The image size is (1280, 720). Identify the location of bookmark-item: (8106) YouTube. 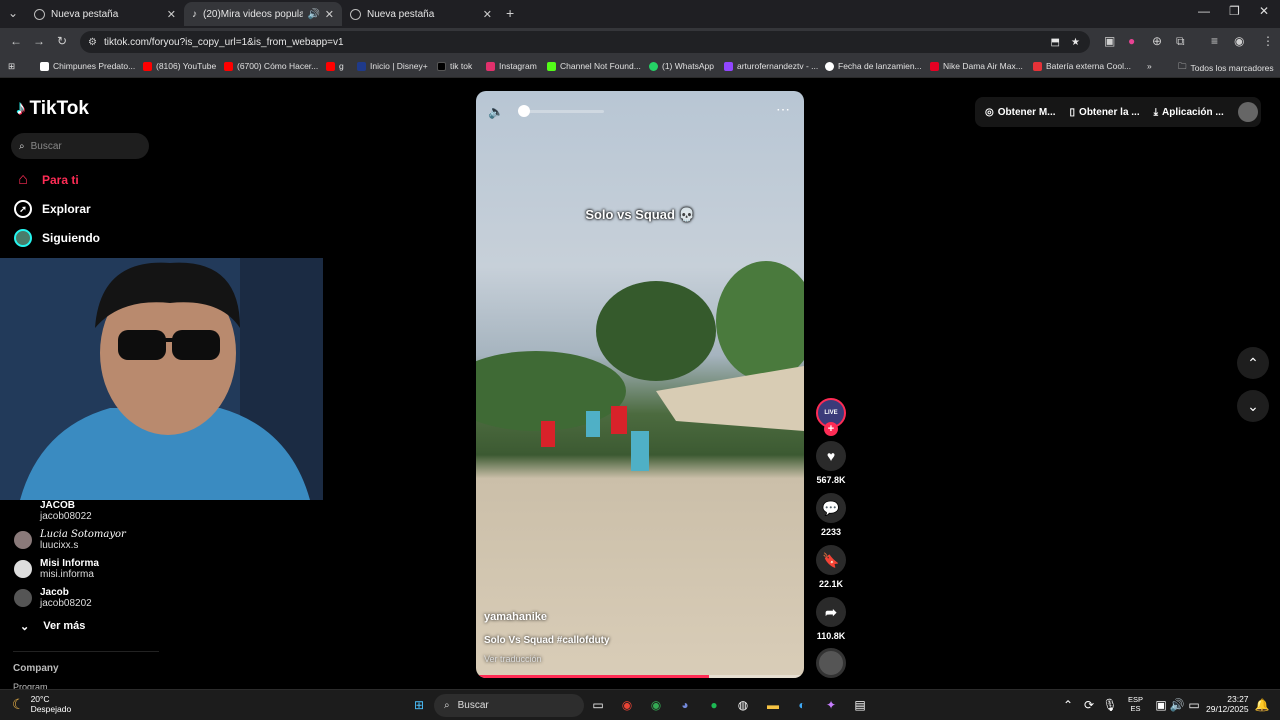
(179, 66).